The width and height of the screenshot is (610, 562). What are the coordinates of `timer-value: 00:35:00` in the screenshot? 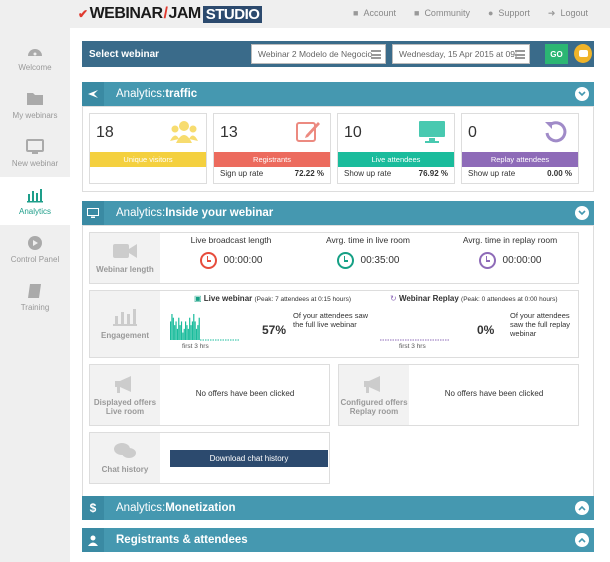 It's located at (380, 260).